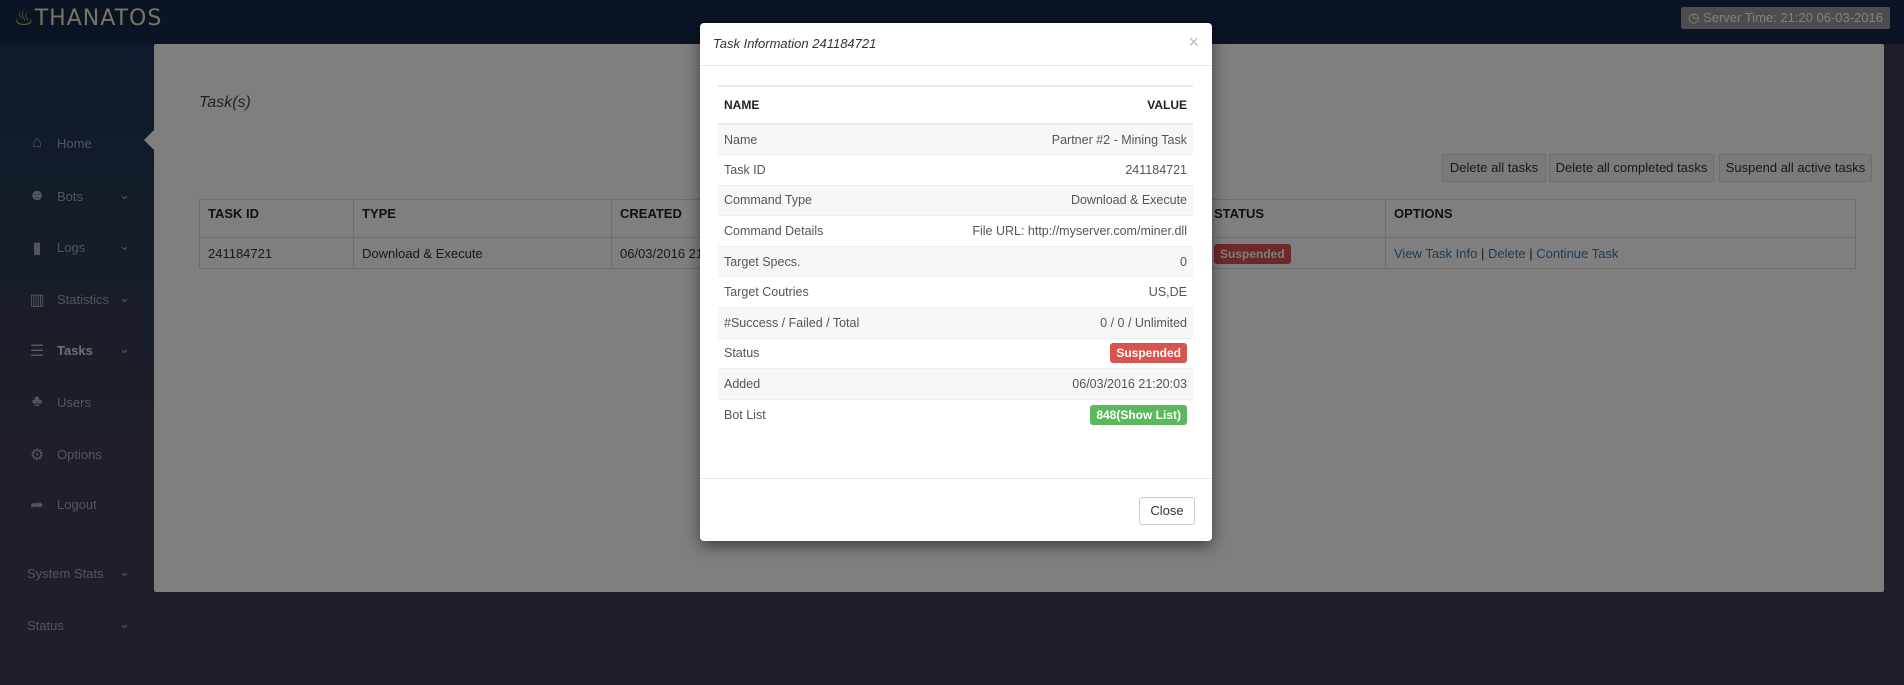 The height and width of the screenshot is (685, 1904). Describe the element at coordinates (1049, 261) in the screenshot. I see `info-value-cell: 0` at that location.